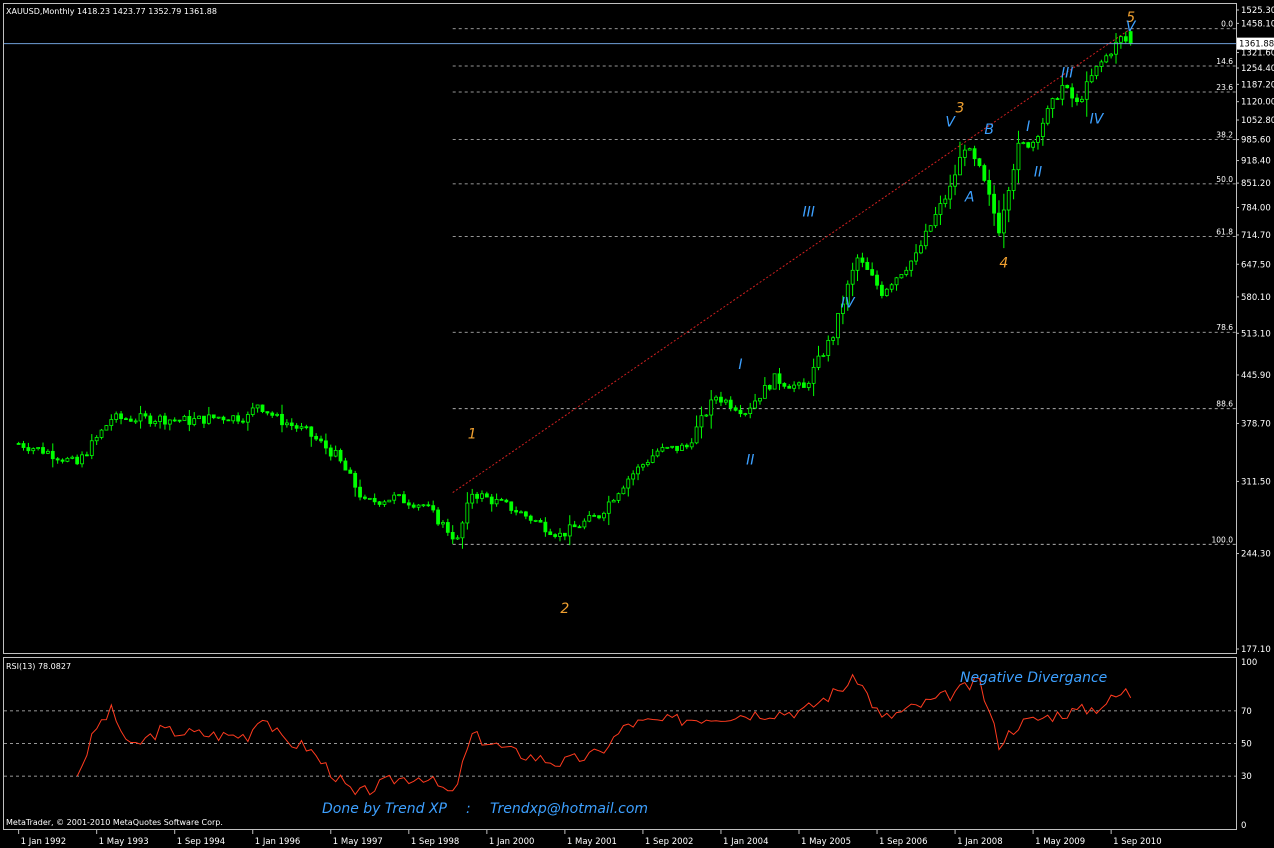 The width and height of the screenshot is (1274, 848). What do you see at coordinates (1038, 173) in the screenshot?
I see `wave-label-II: II` at bounding box center [1038, 173].